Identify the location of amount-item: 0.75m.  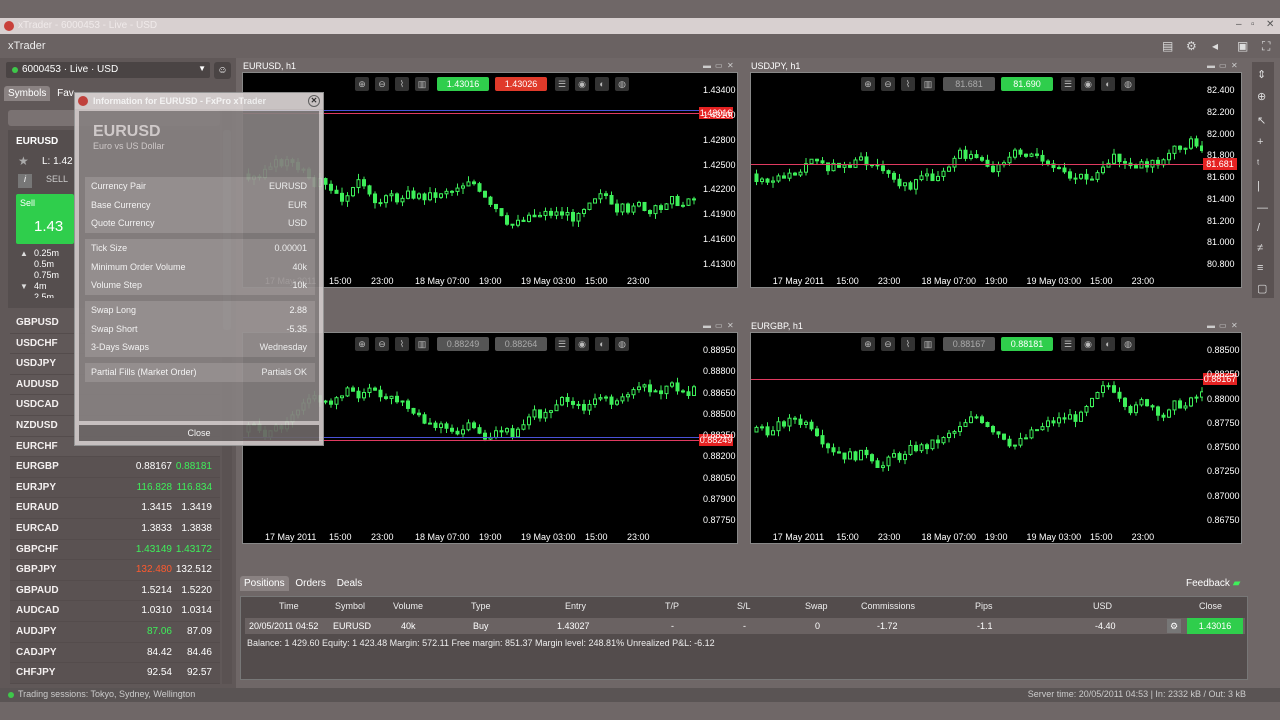
(46, 275).